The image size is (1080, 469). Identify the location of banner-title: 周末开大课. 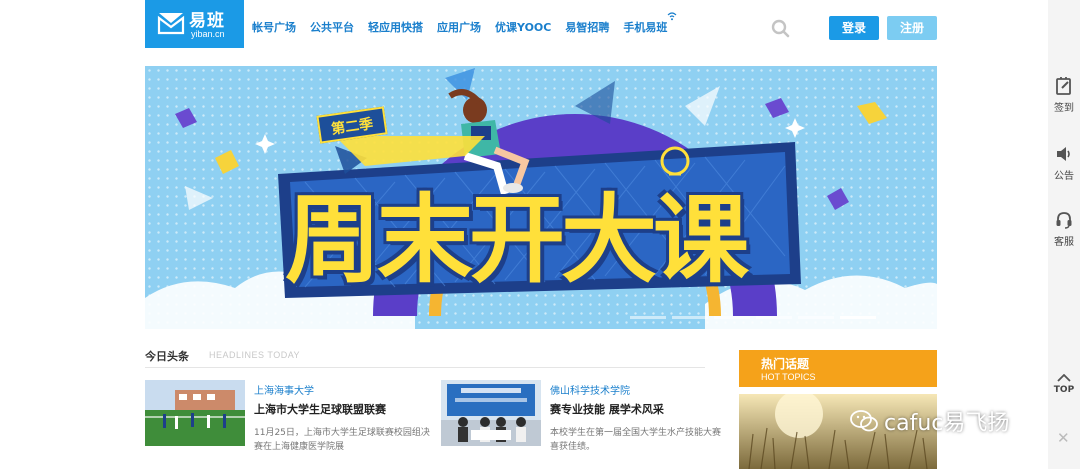
(517, 240).